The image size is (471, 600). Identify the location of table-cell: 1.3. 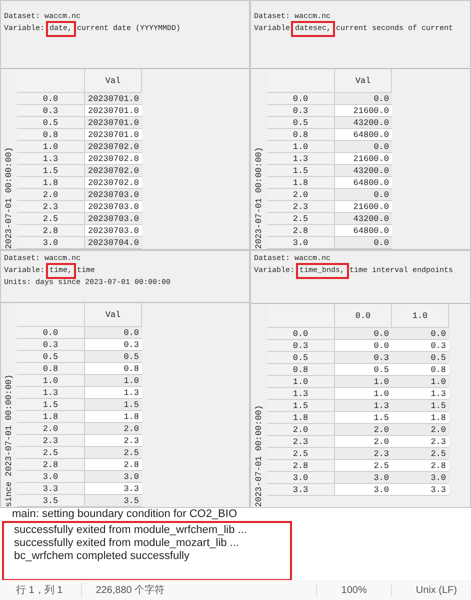
(420, 394).